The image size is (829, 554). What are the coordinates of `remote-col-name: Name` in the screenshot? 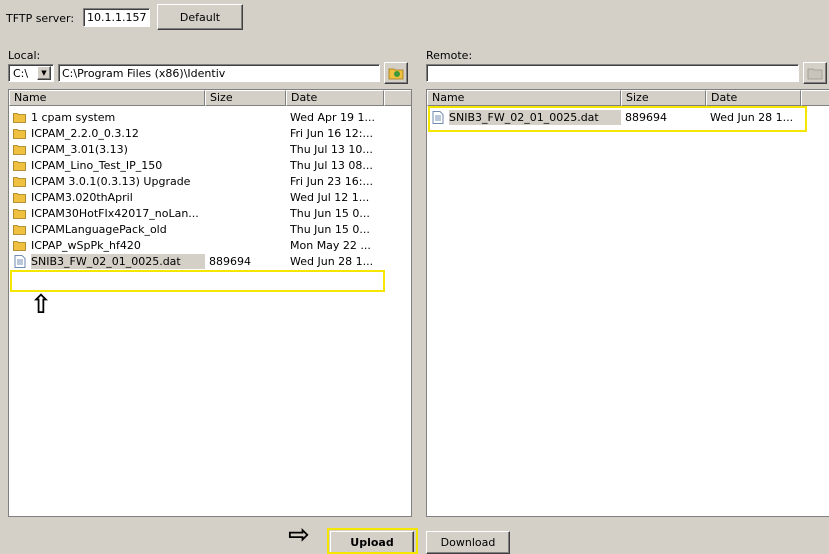 It's located at (524, 98).